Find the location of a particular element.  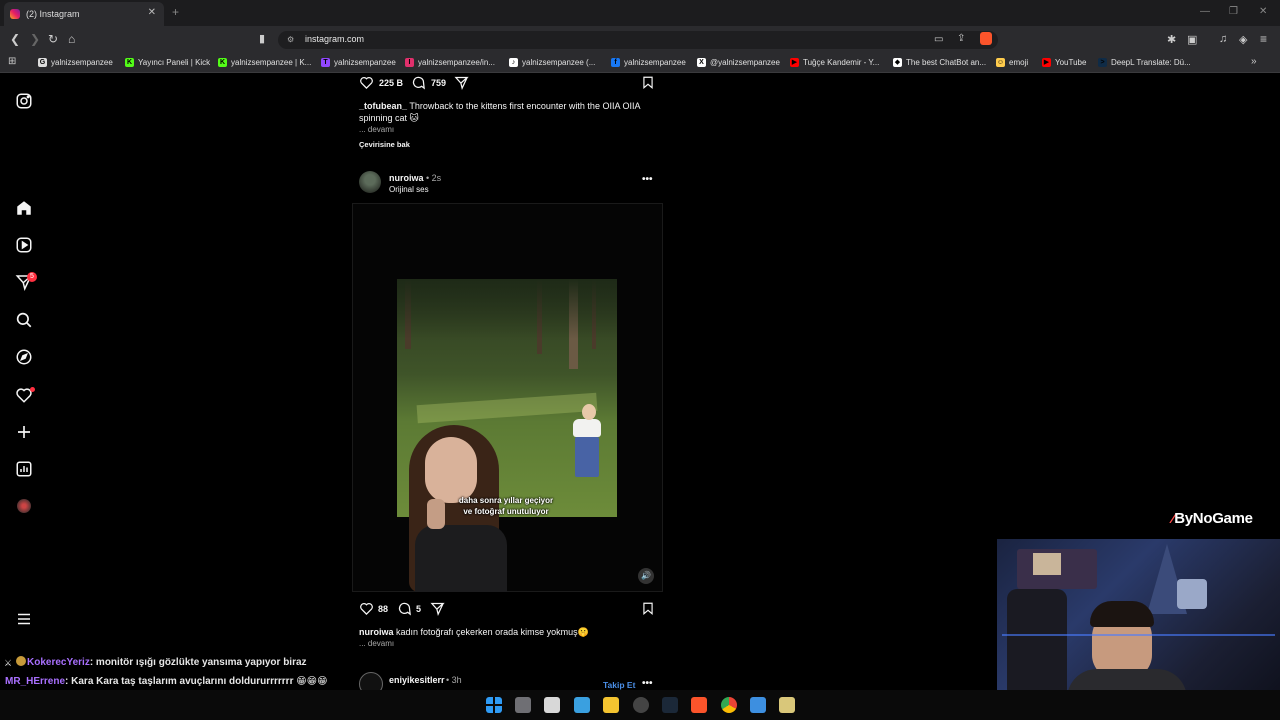

bookmark-favicon-icon: f is located at coordinates (615, 62).